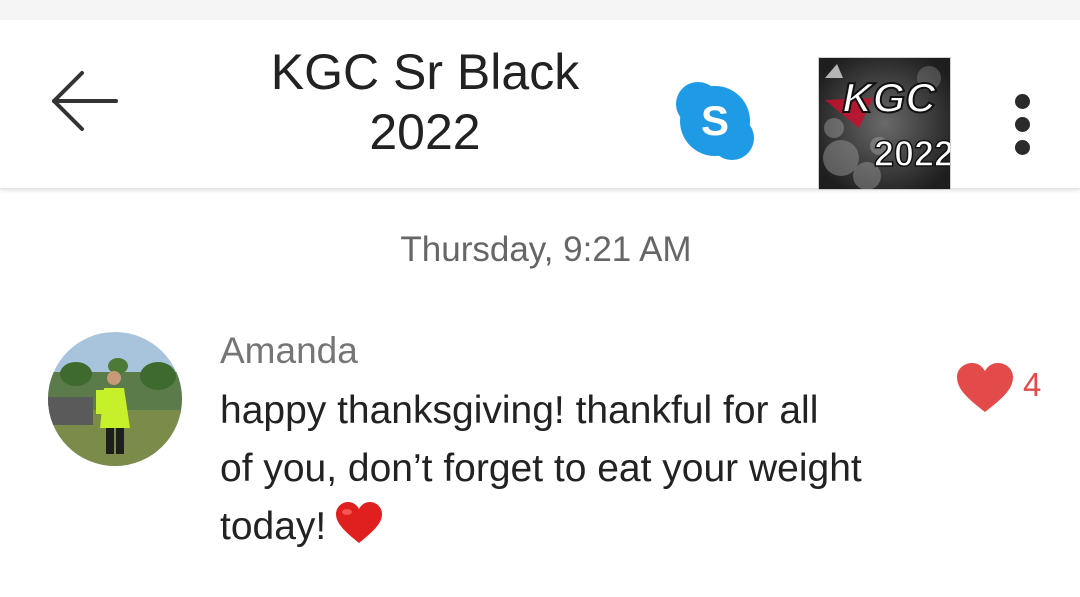 Image resolution: width=1080 pixels, height=597 pixels. What do you see at coordinates (425, 132) in the screenshot?
I see `chat-title-line2: 2022` at bounding box center [425, 132].